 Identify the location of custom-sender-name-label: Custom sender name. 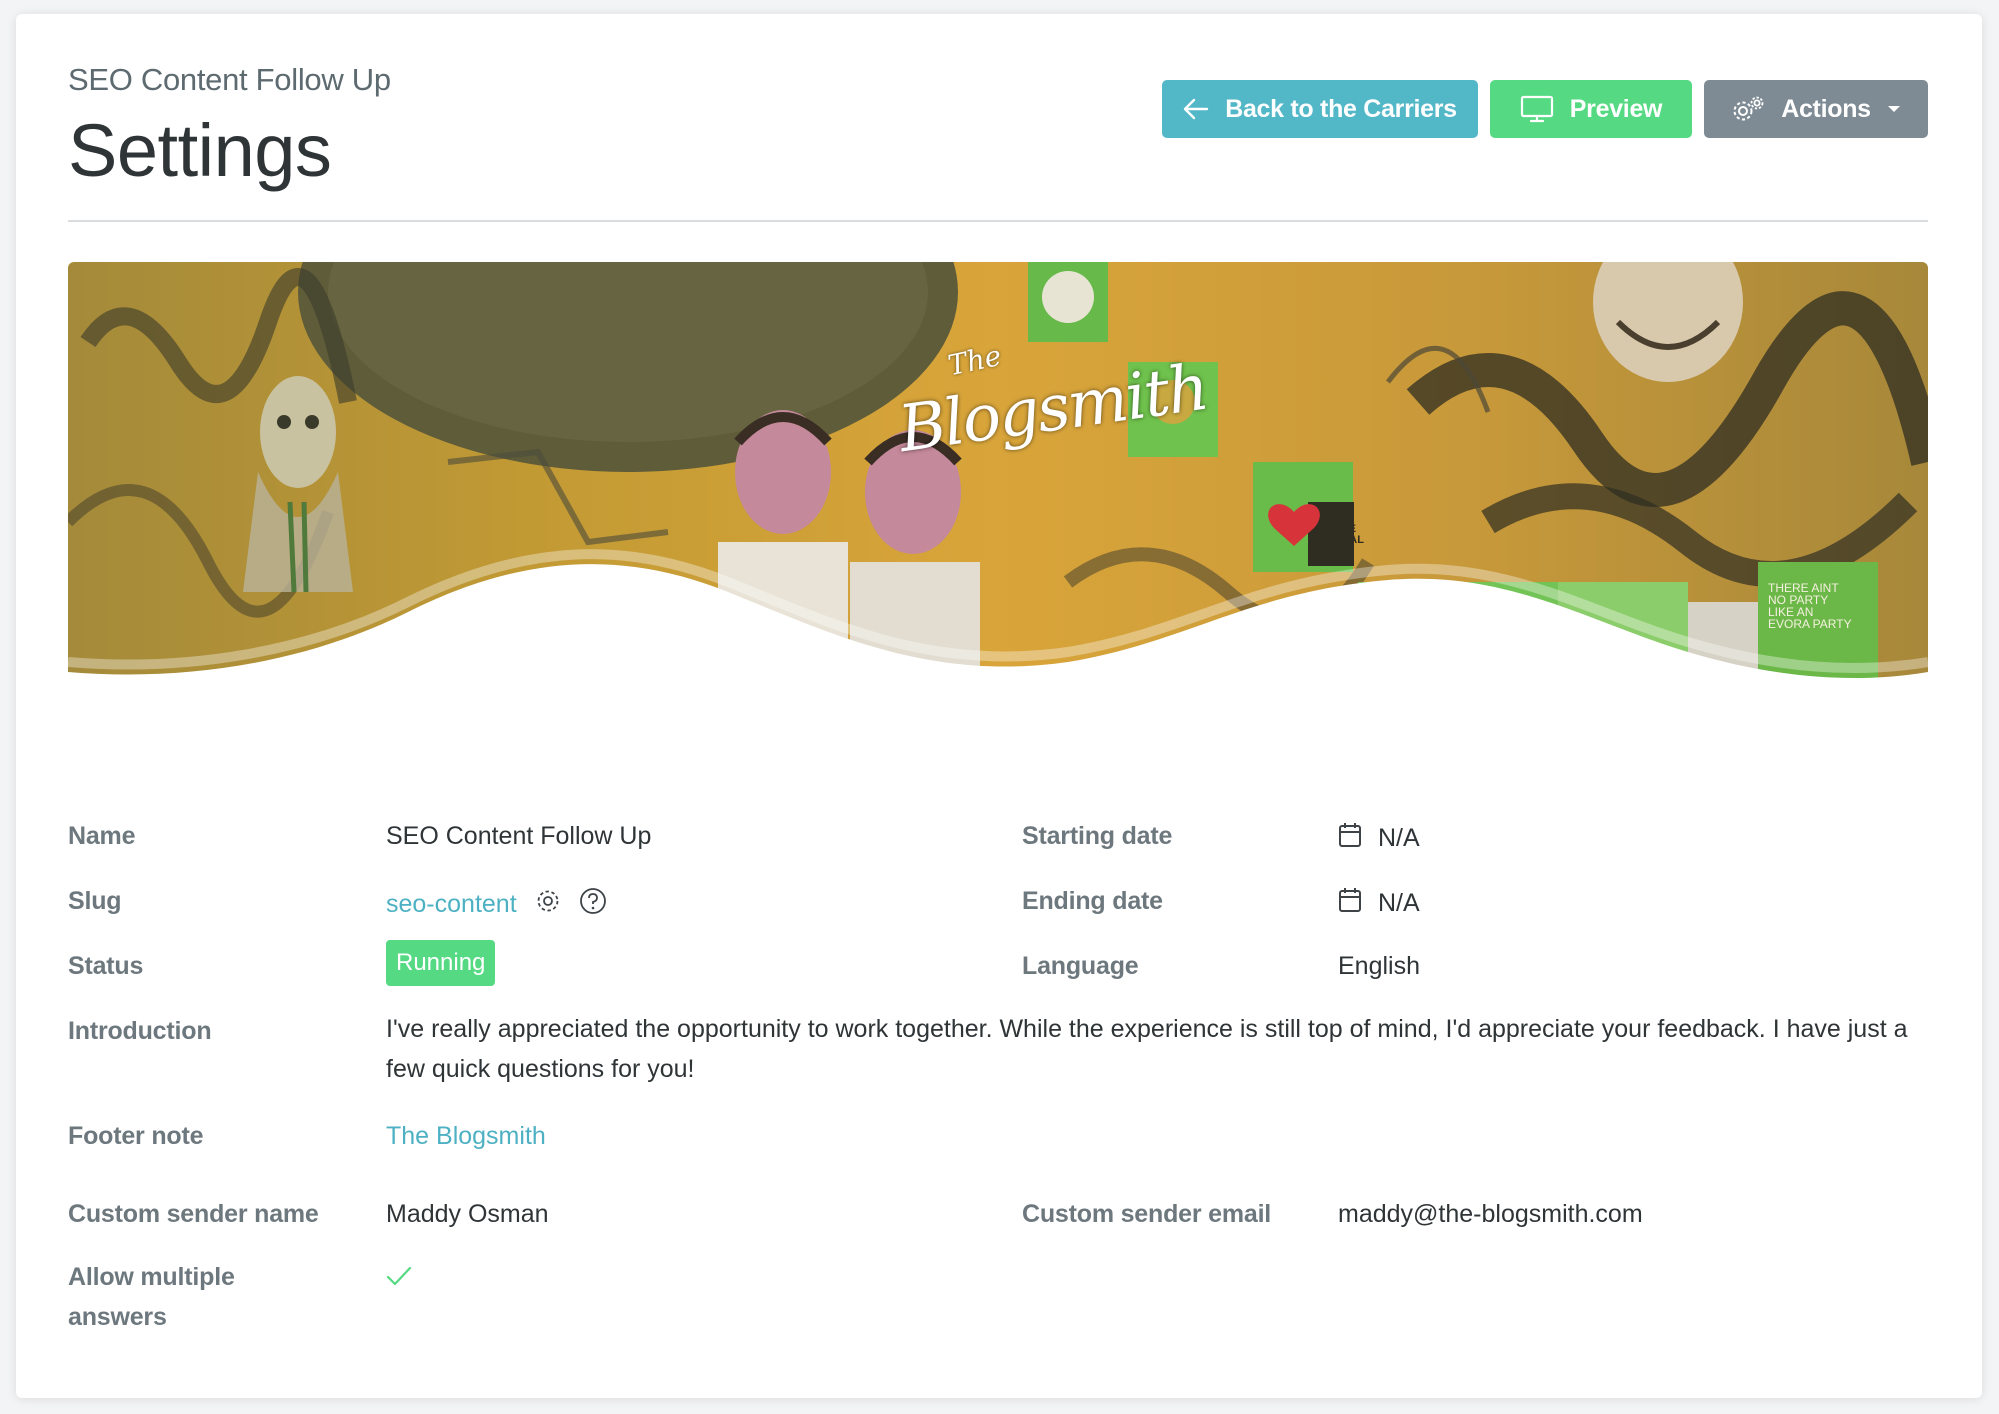
(193, 1214).